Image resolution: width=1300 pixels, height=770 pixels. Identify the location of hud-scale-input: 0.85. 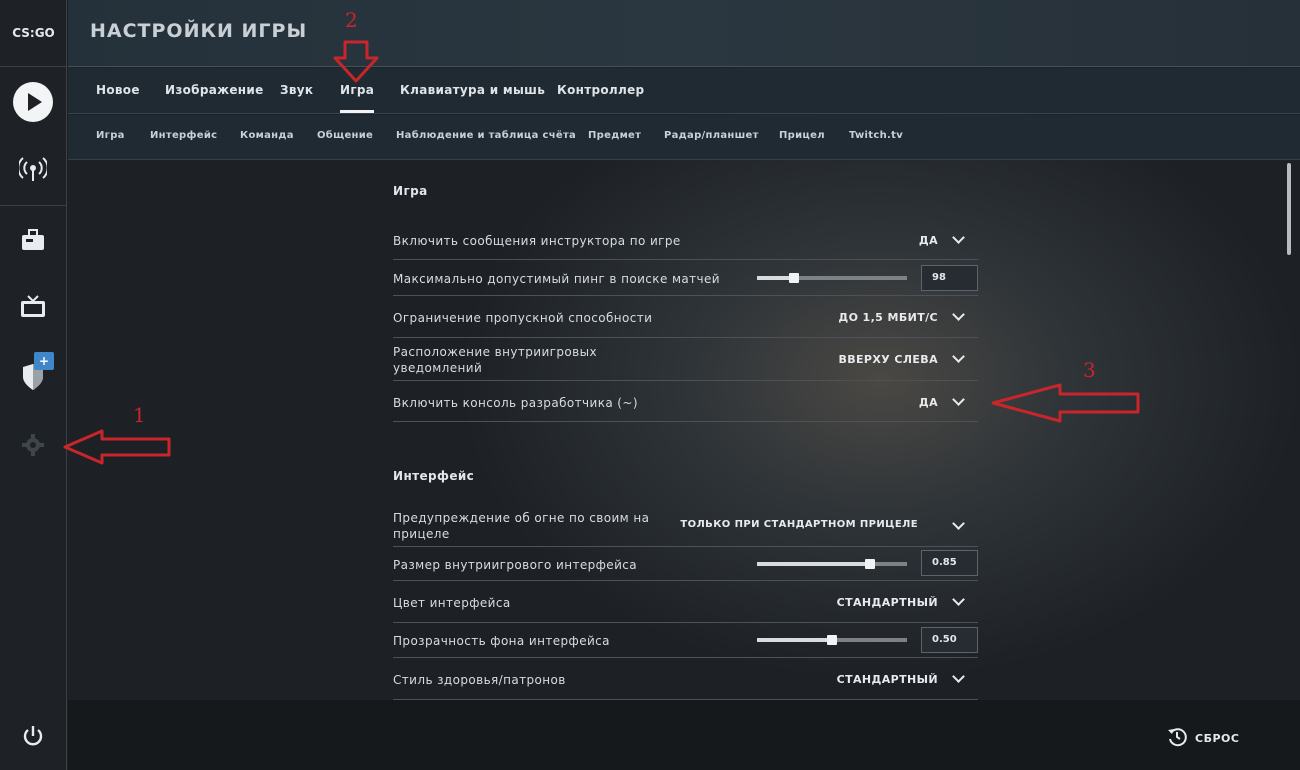
(949, 563).